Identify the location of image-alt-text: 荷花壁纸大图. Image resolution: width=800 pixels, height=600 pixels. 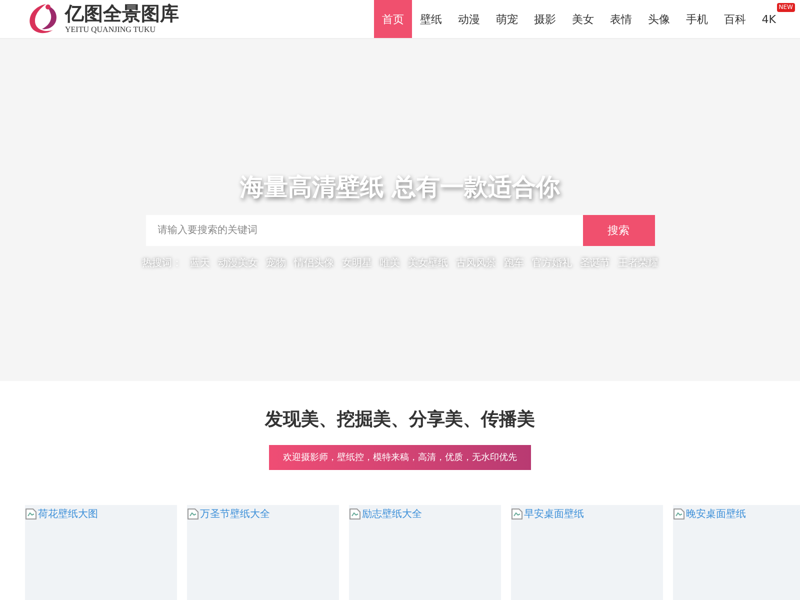
(68, 514).